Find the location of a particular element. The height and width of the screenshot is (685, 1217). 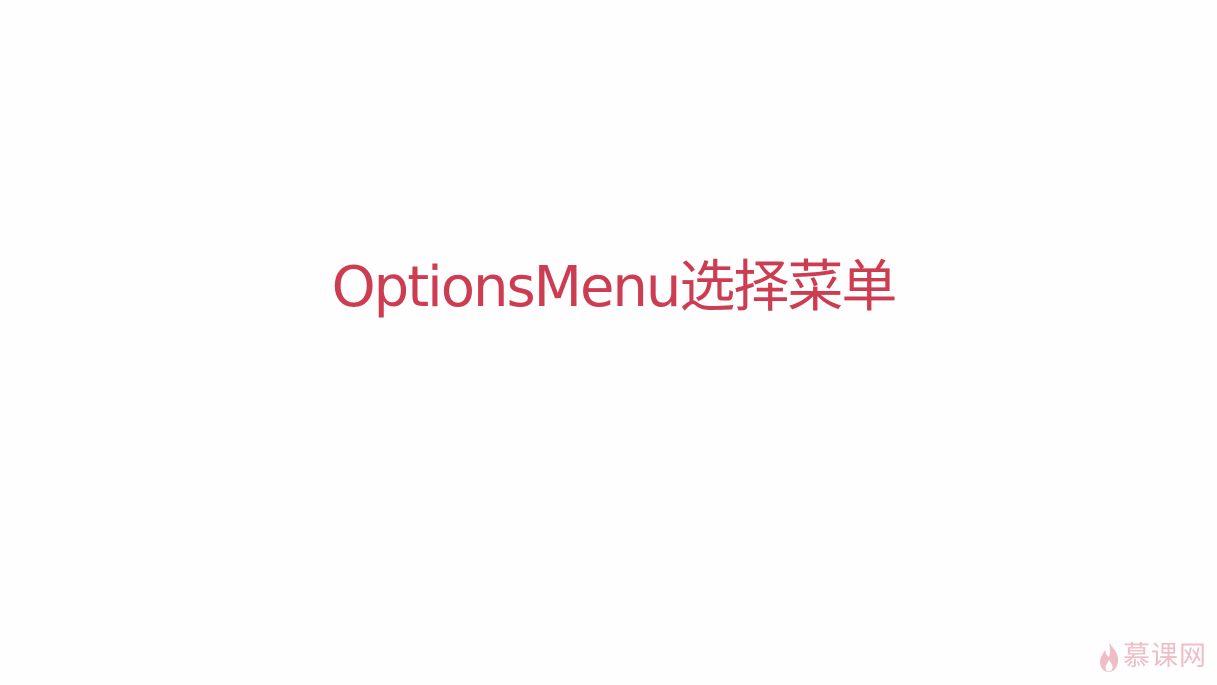

imooc-watermark: 慕课网 is located at coordinates (1152, 657).